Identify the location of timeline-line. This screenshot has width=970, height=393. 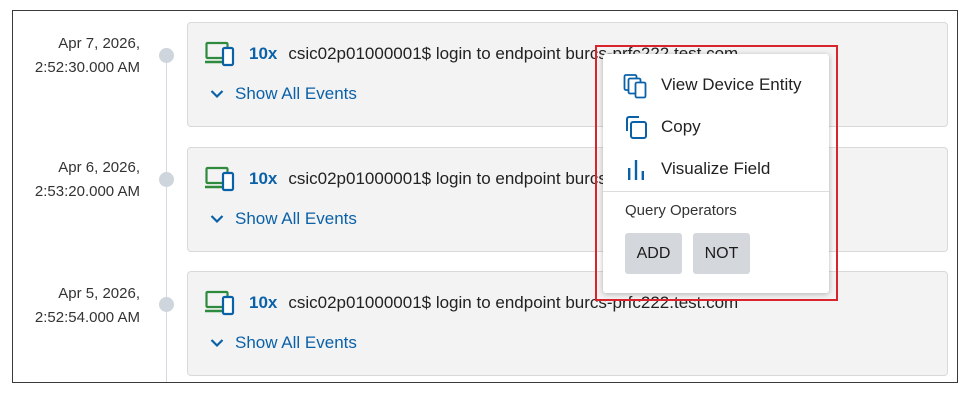
(166, 216).